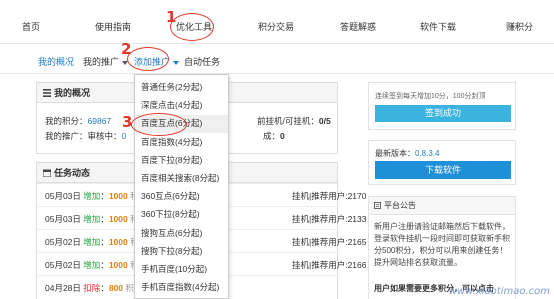 This screenshot has width=554, height=299. What do you see at coordinates (148, 59) in the screenshot?
I see `annotation-circle-add-promo` at bounding box center [148, 59].